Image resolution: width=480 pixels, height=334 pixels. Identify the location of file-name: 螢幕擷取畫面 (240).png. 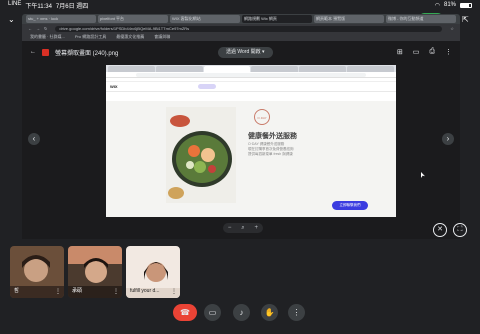
(87, 53).